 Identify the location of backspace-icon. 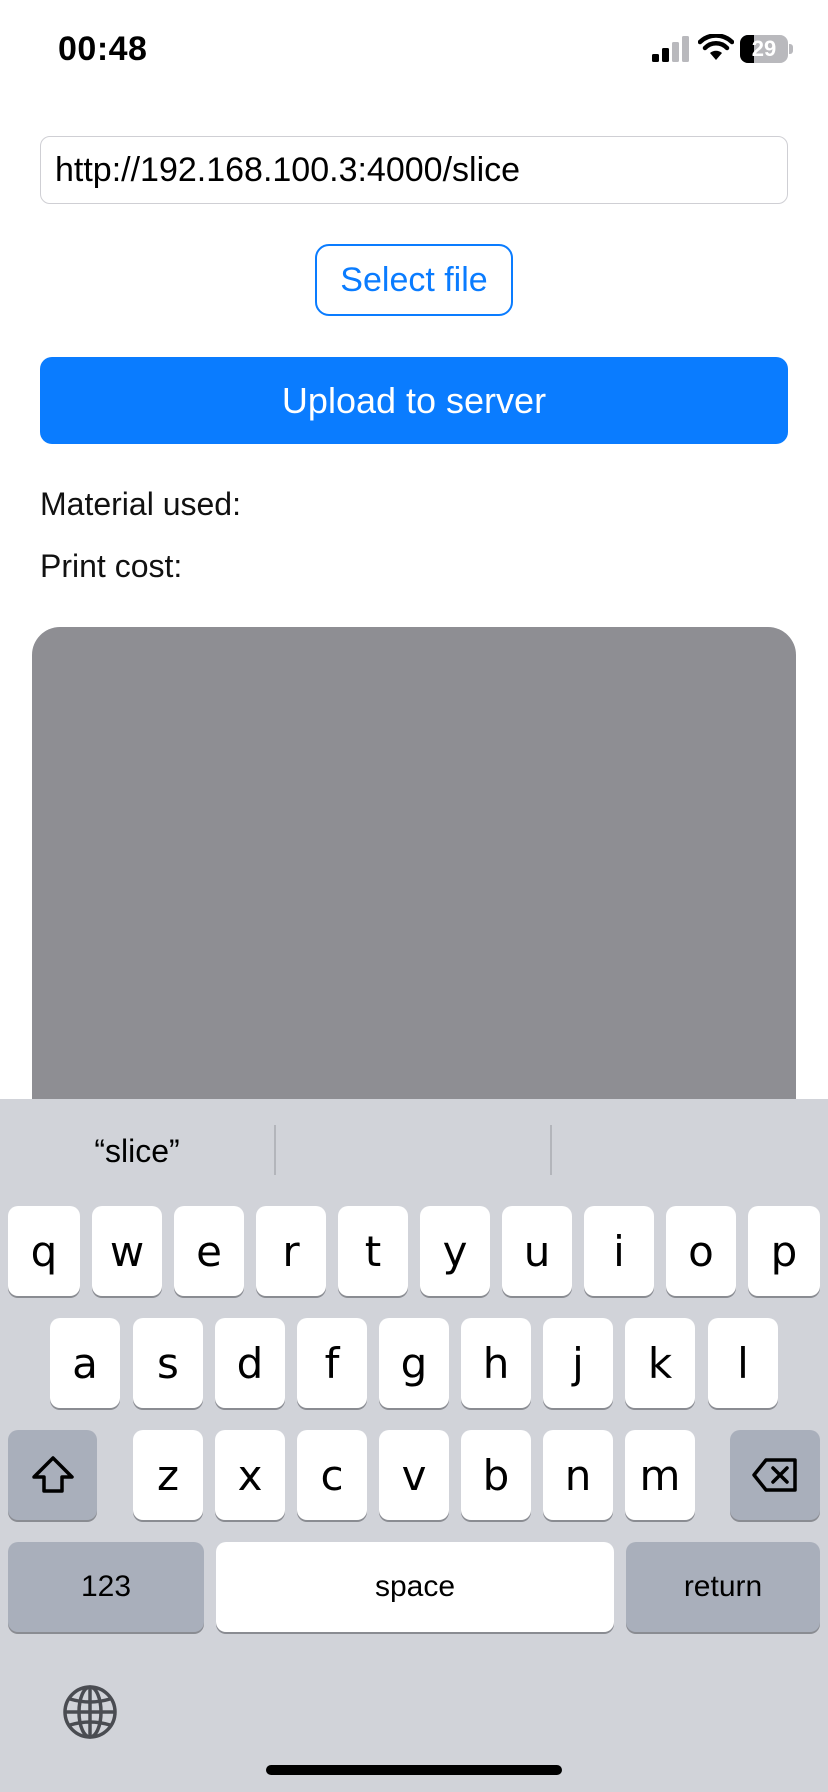
(774, 1475).